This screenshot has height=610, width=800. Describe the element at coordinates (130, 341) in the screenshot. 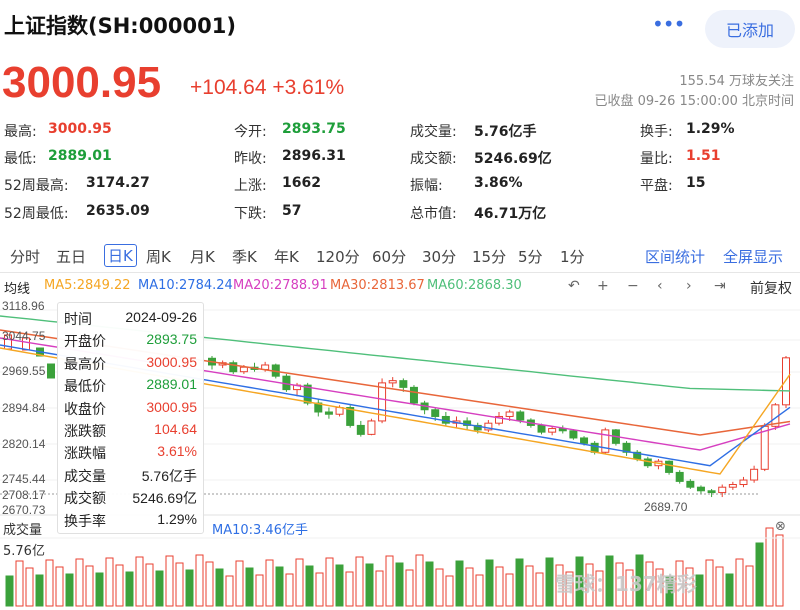

I see `tooltip-row: 开盘价 2893.75` at that location.